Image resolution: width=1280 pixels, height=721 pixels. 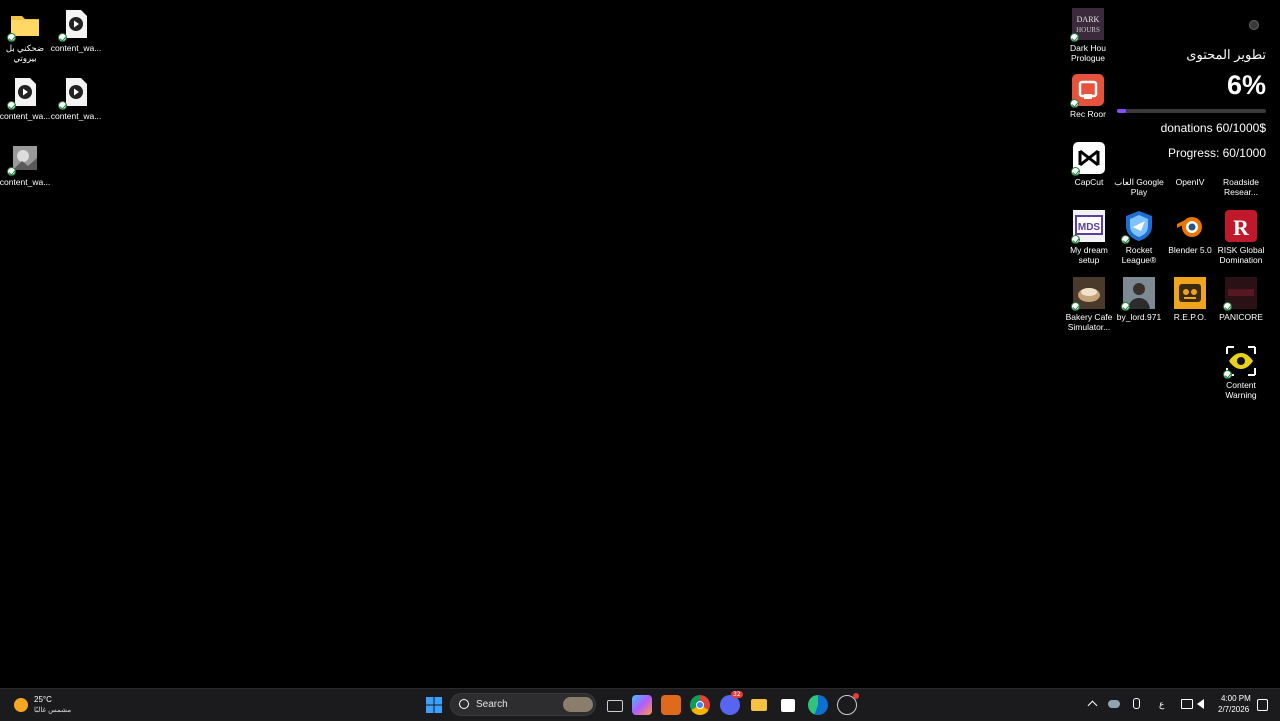 I want to click on desktop-icon-profile-photo: by_lord.971, so click(x=1139, y=299).